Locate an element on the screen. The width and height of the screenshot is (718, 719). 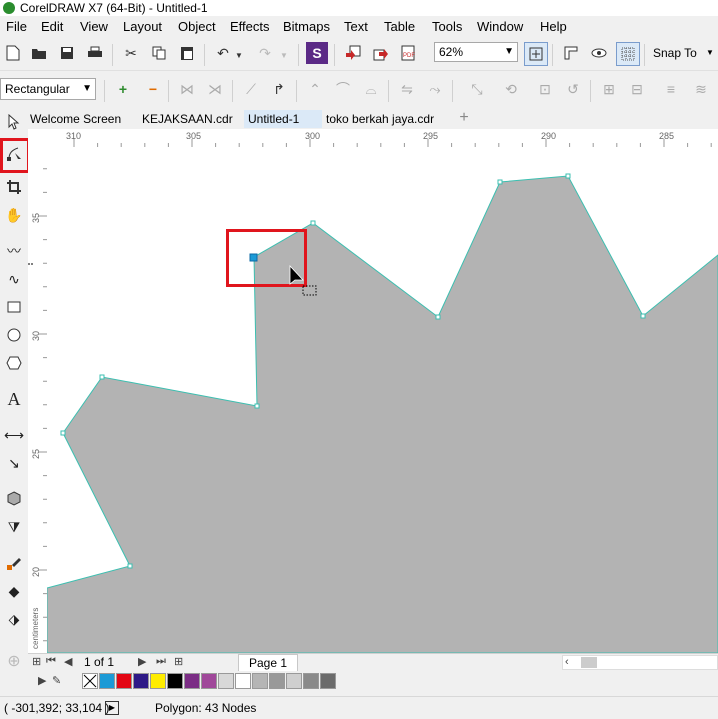
previous-page-icon: ◀ is located at coordinates (68, 661).